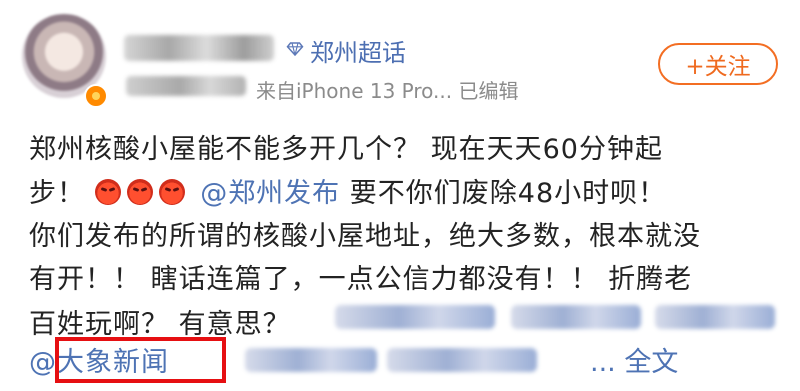 This screenshot has width=800, height=391. Describe the element at coordinates (361, 279) in the screenshot. I see `post-text-line: 有开！！ 瞎话连篇了，一点公信力都没有！！ 折腾老` at that location.